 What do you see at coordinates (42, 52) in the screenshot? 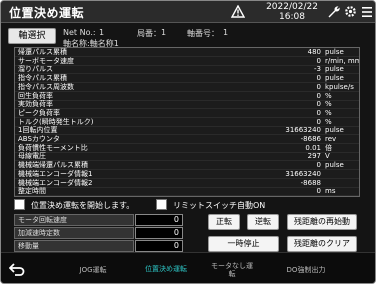
I see `row-label: 帰還パルス累積` at bounding box center [42, 52].